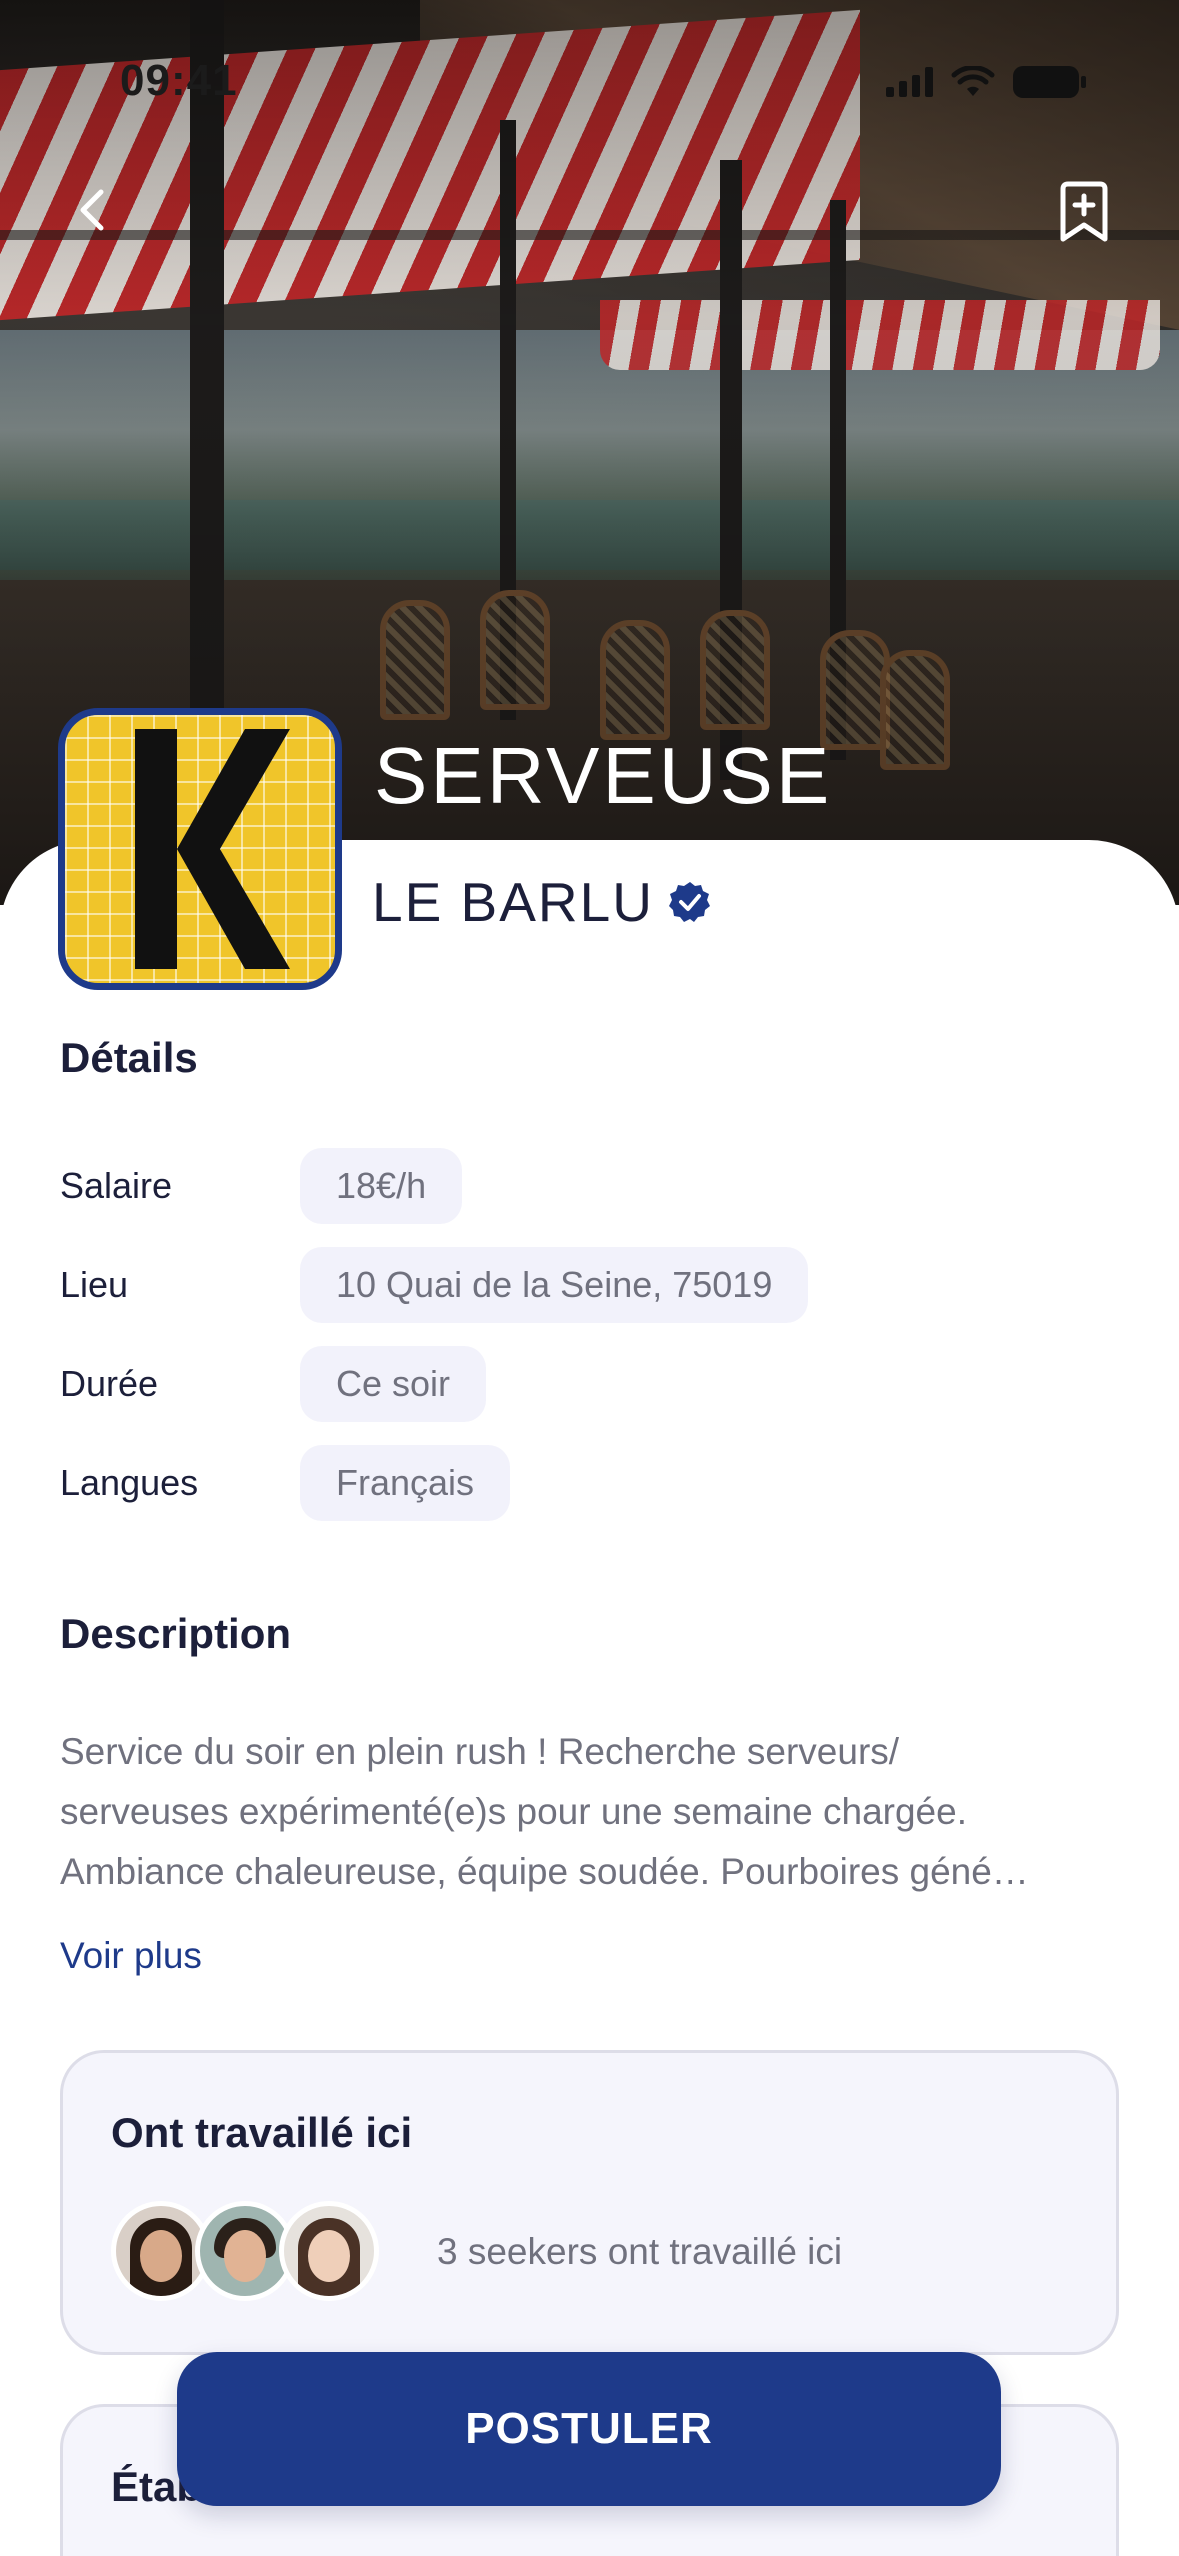 This screenshot has width=1179, height=2556. I want to click on company-row: LE BARLU, so click(542, 902).